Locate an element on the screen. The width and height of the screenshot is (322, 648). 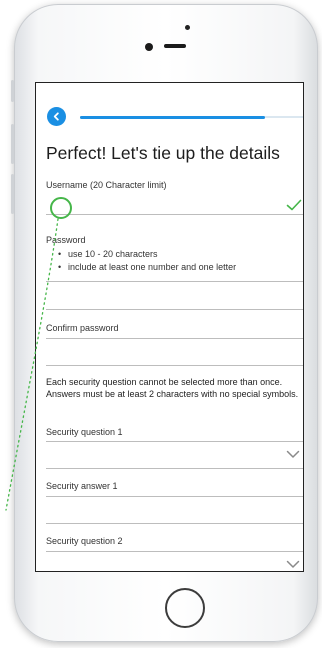
password-rule: use 10 - 20 characters is located at coordinates (147, 254).